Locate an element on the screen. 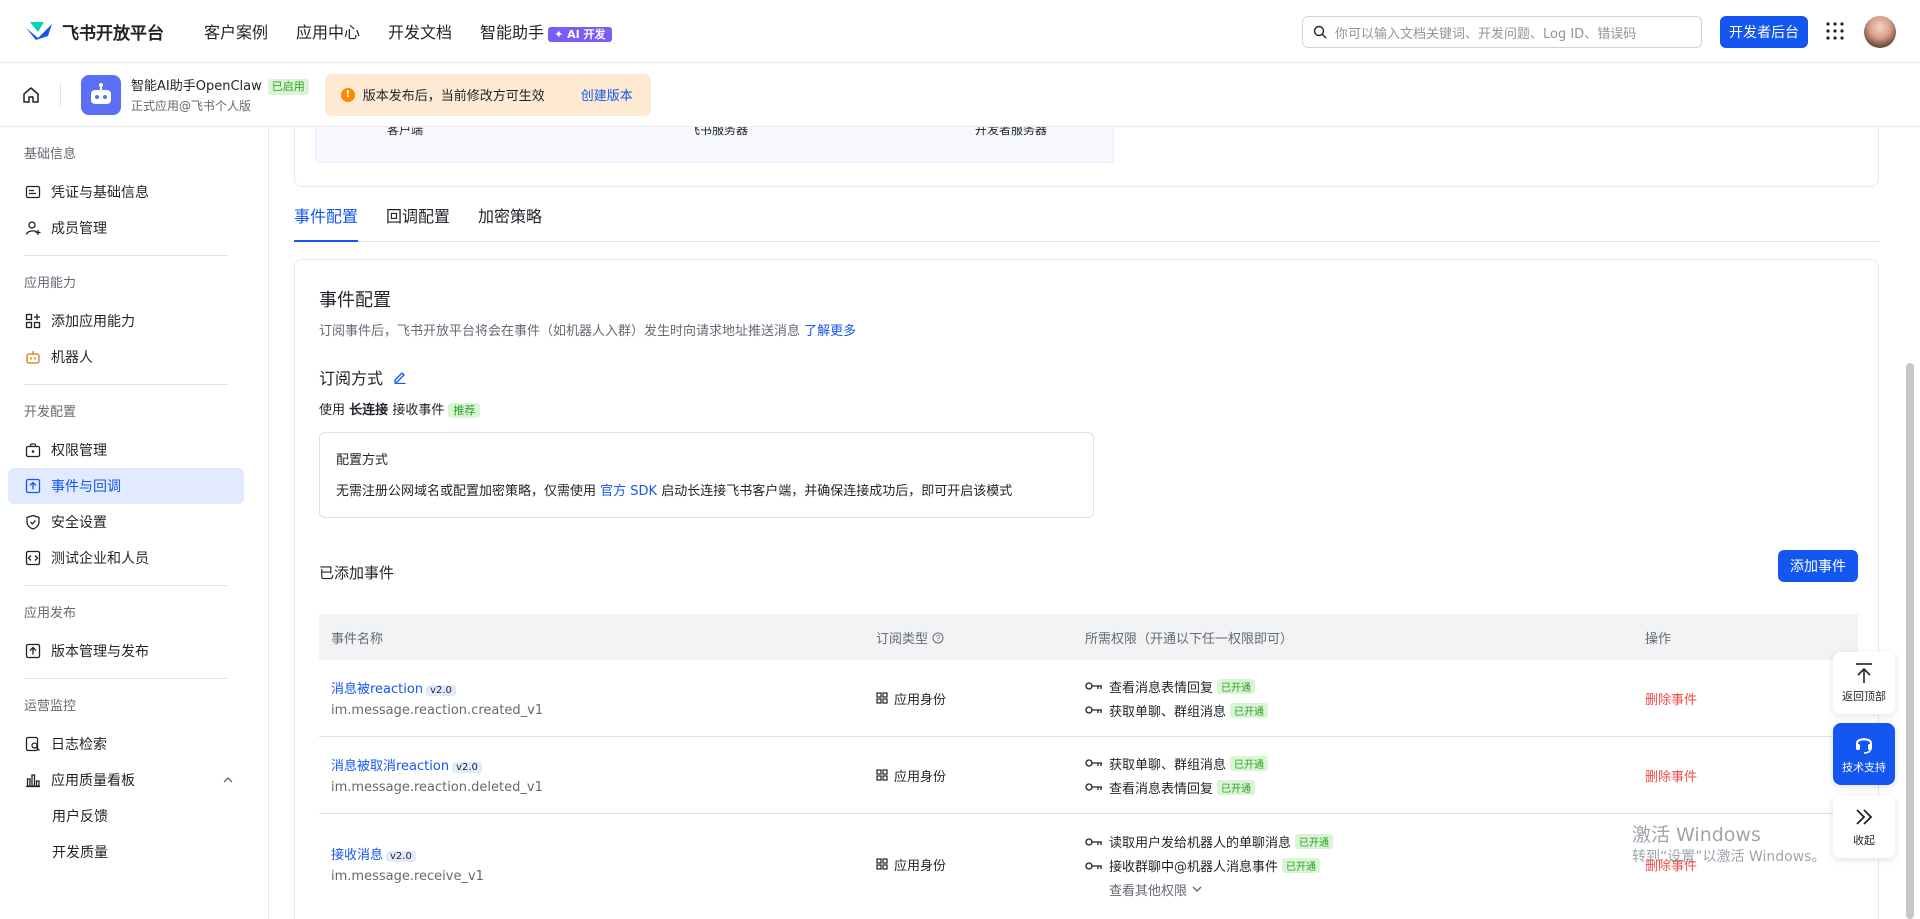  nav-customer-cases: 客户案例 is located at coordinates (236, 31).